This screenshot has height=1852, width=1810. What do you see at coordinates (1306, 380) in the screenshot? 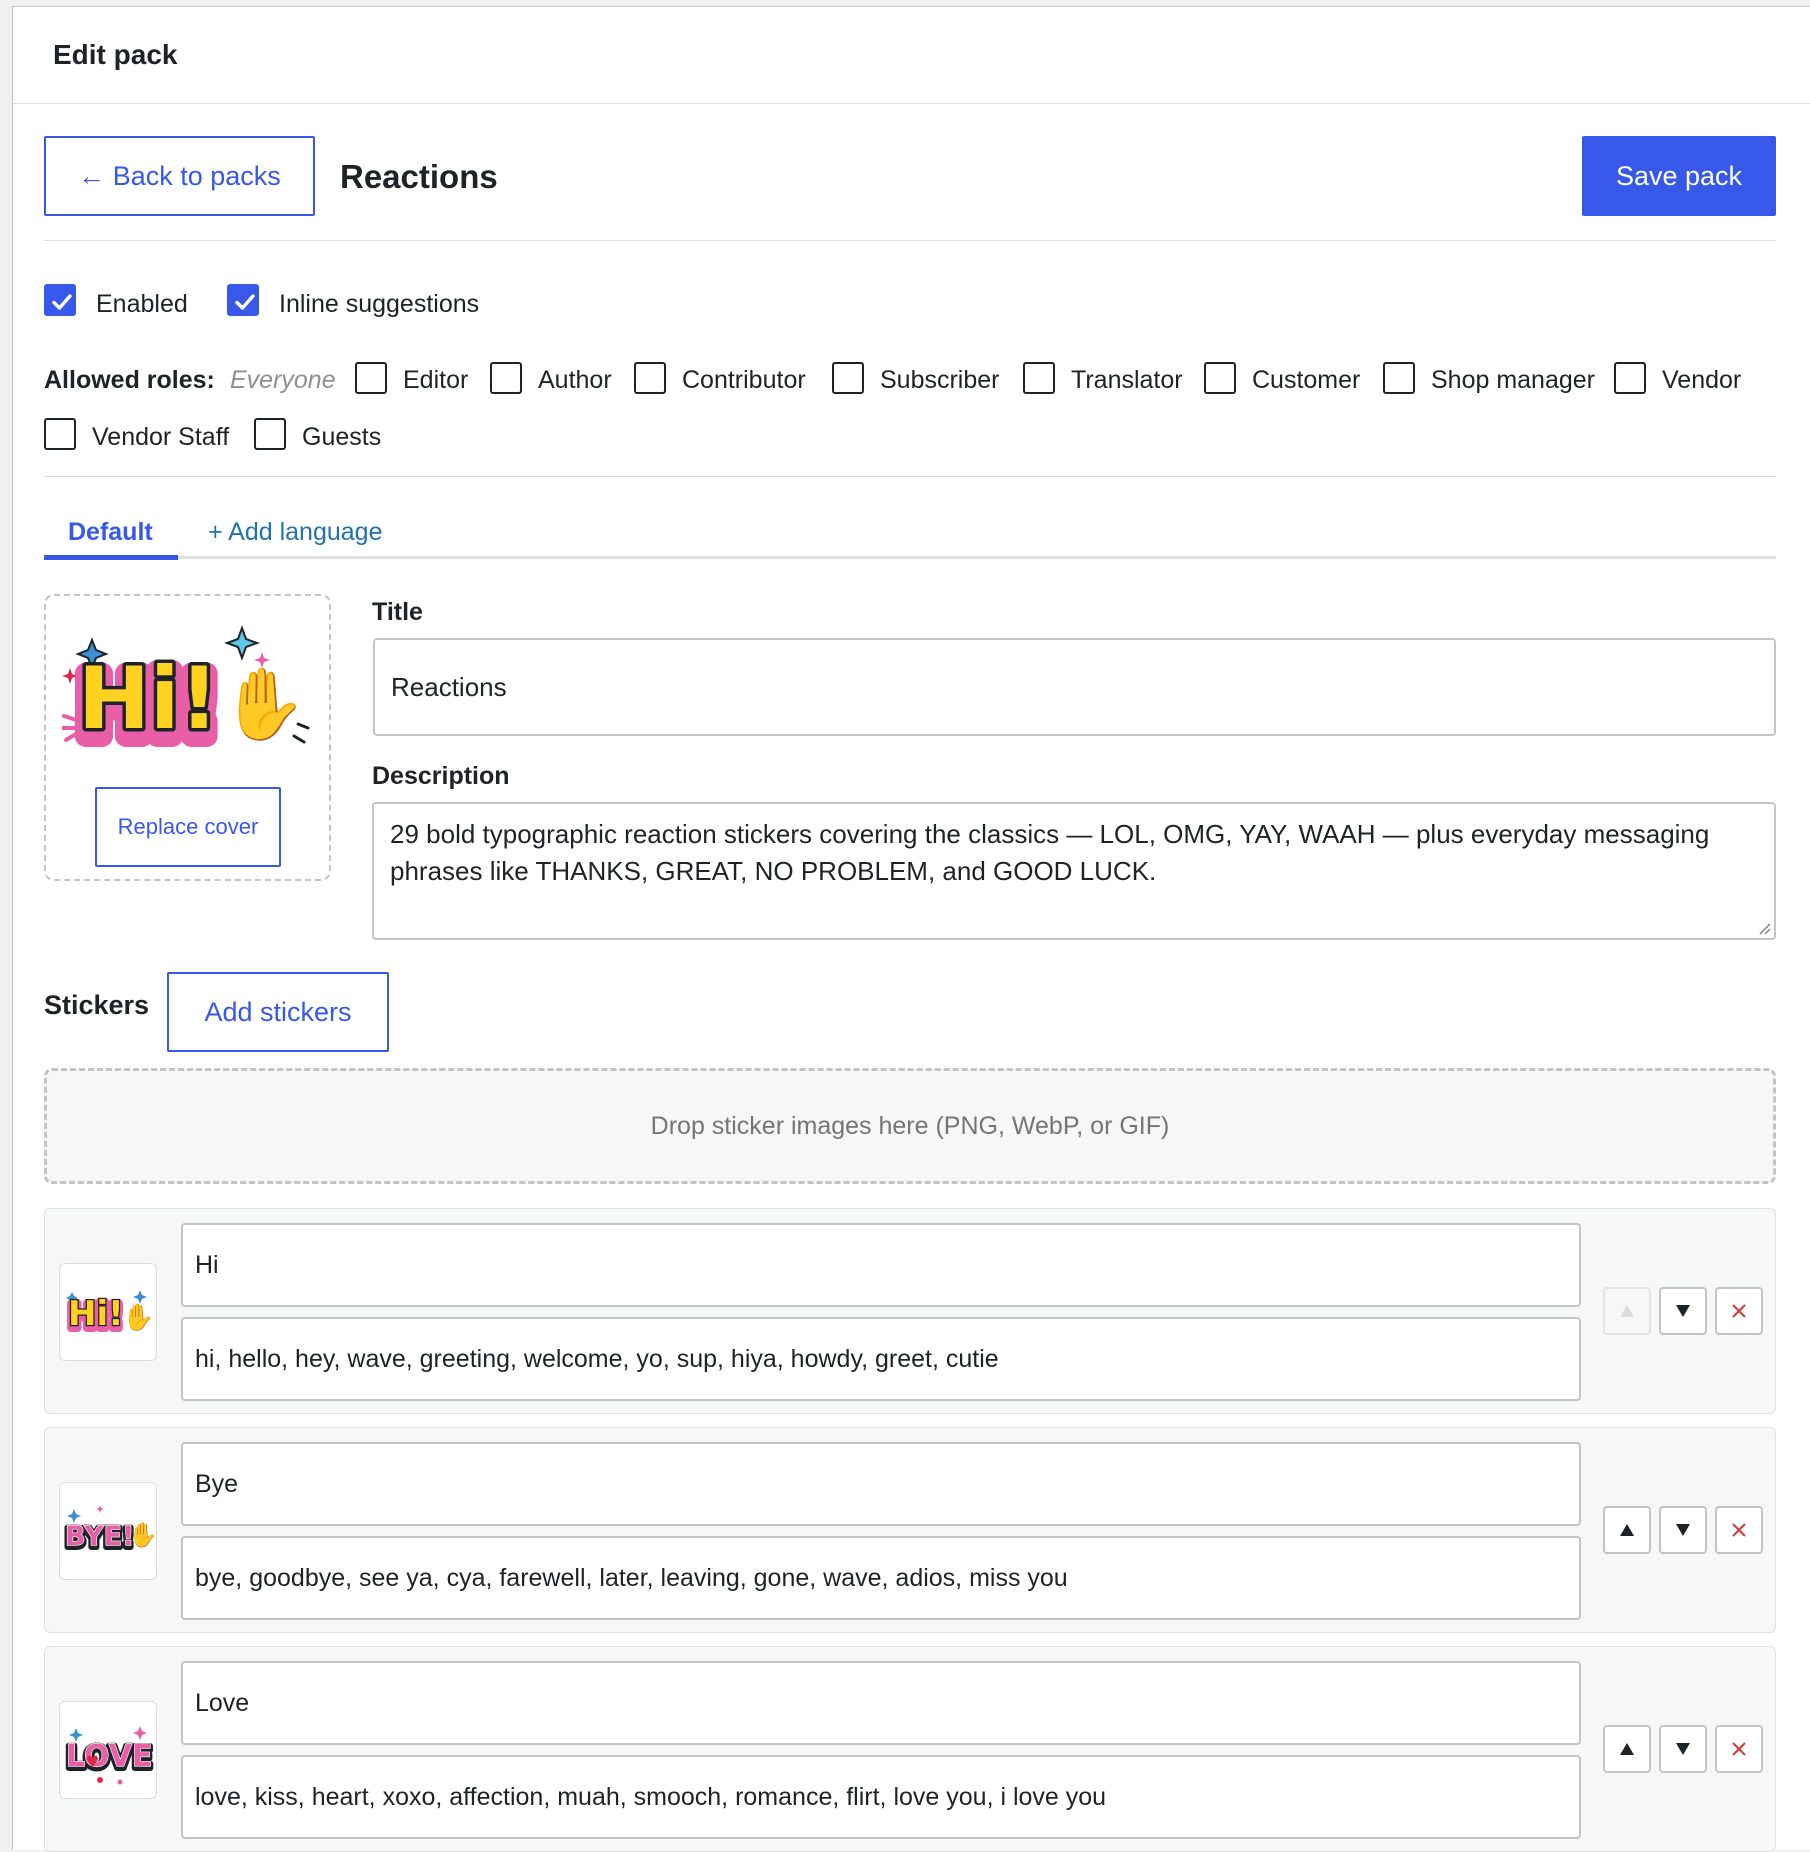
I see `role-customer-label: Customer` at bounding box center [1306, 380].